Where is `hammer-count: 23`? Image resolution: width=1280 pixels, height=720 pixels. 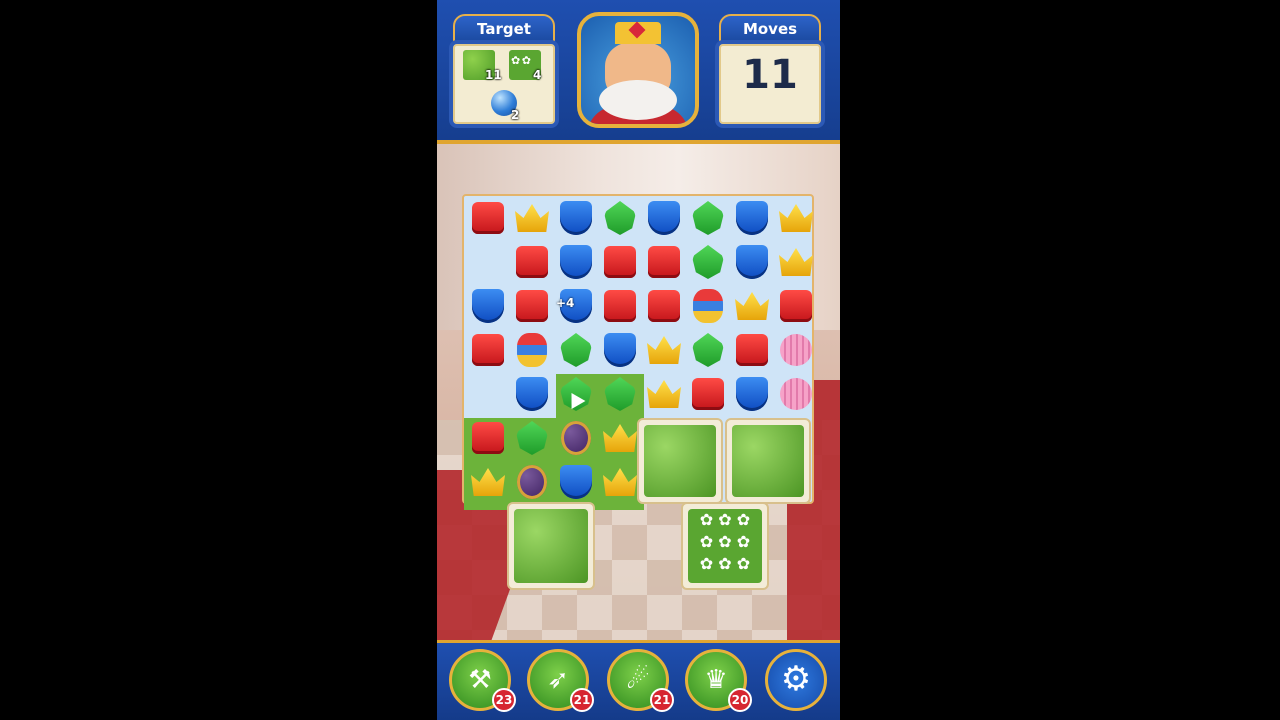
hammer-count: 23 is located at coordinates (504, 700).